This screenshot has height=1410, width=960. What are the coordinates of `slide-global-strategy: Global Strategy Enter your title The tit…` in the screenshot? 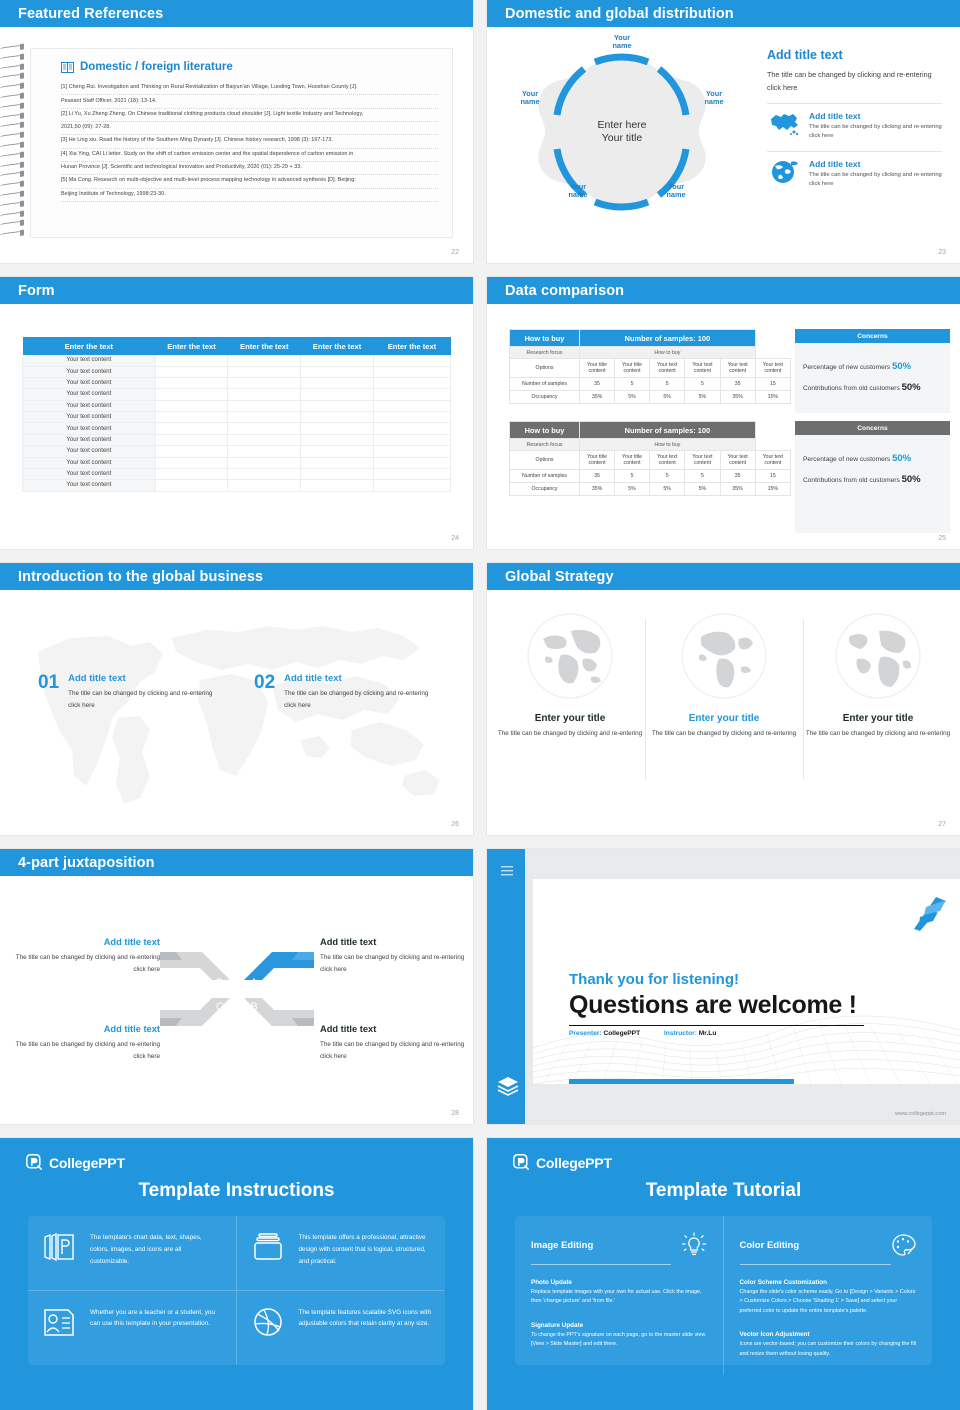 It's located at (723, 699).